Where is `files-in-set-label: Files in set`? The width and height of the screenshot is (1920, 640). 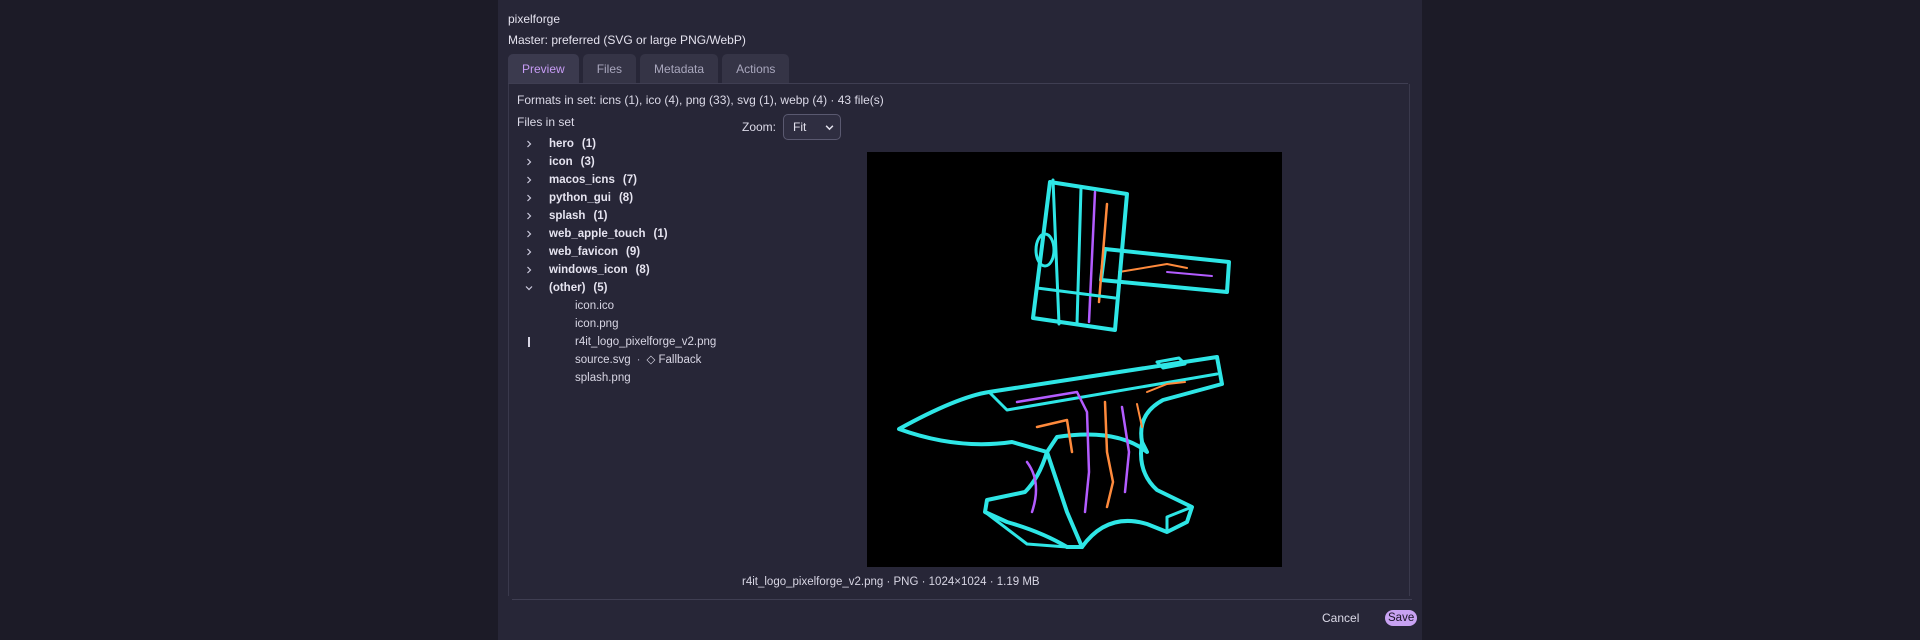
files-in-set-label: Files in set is located at coordinates (546, 122).